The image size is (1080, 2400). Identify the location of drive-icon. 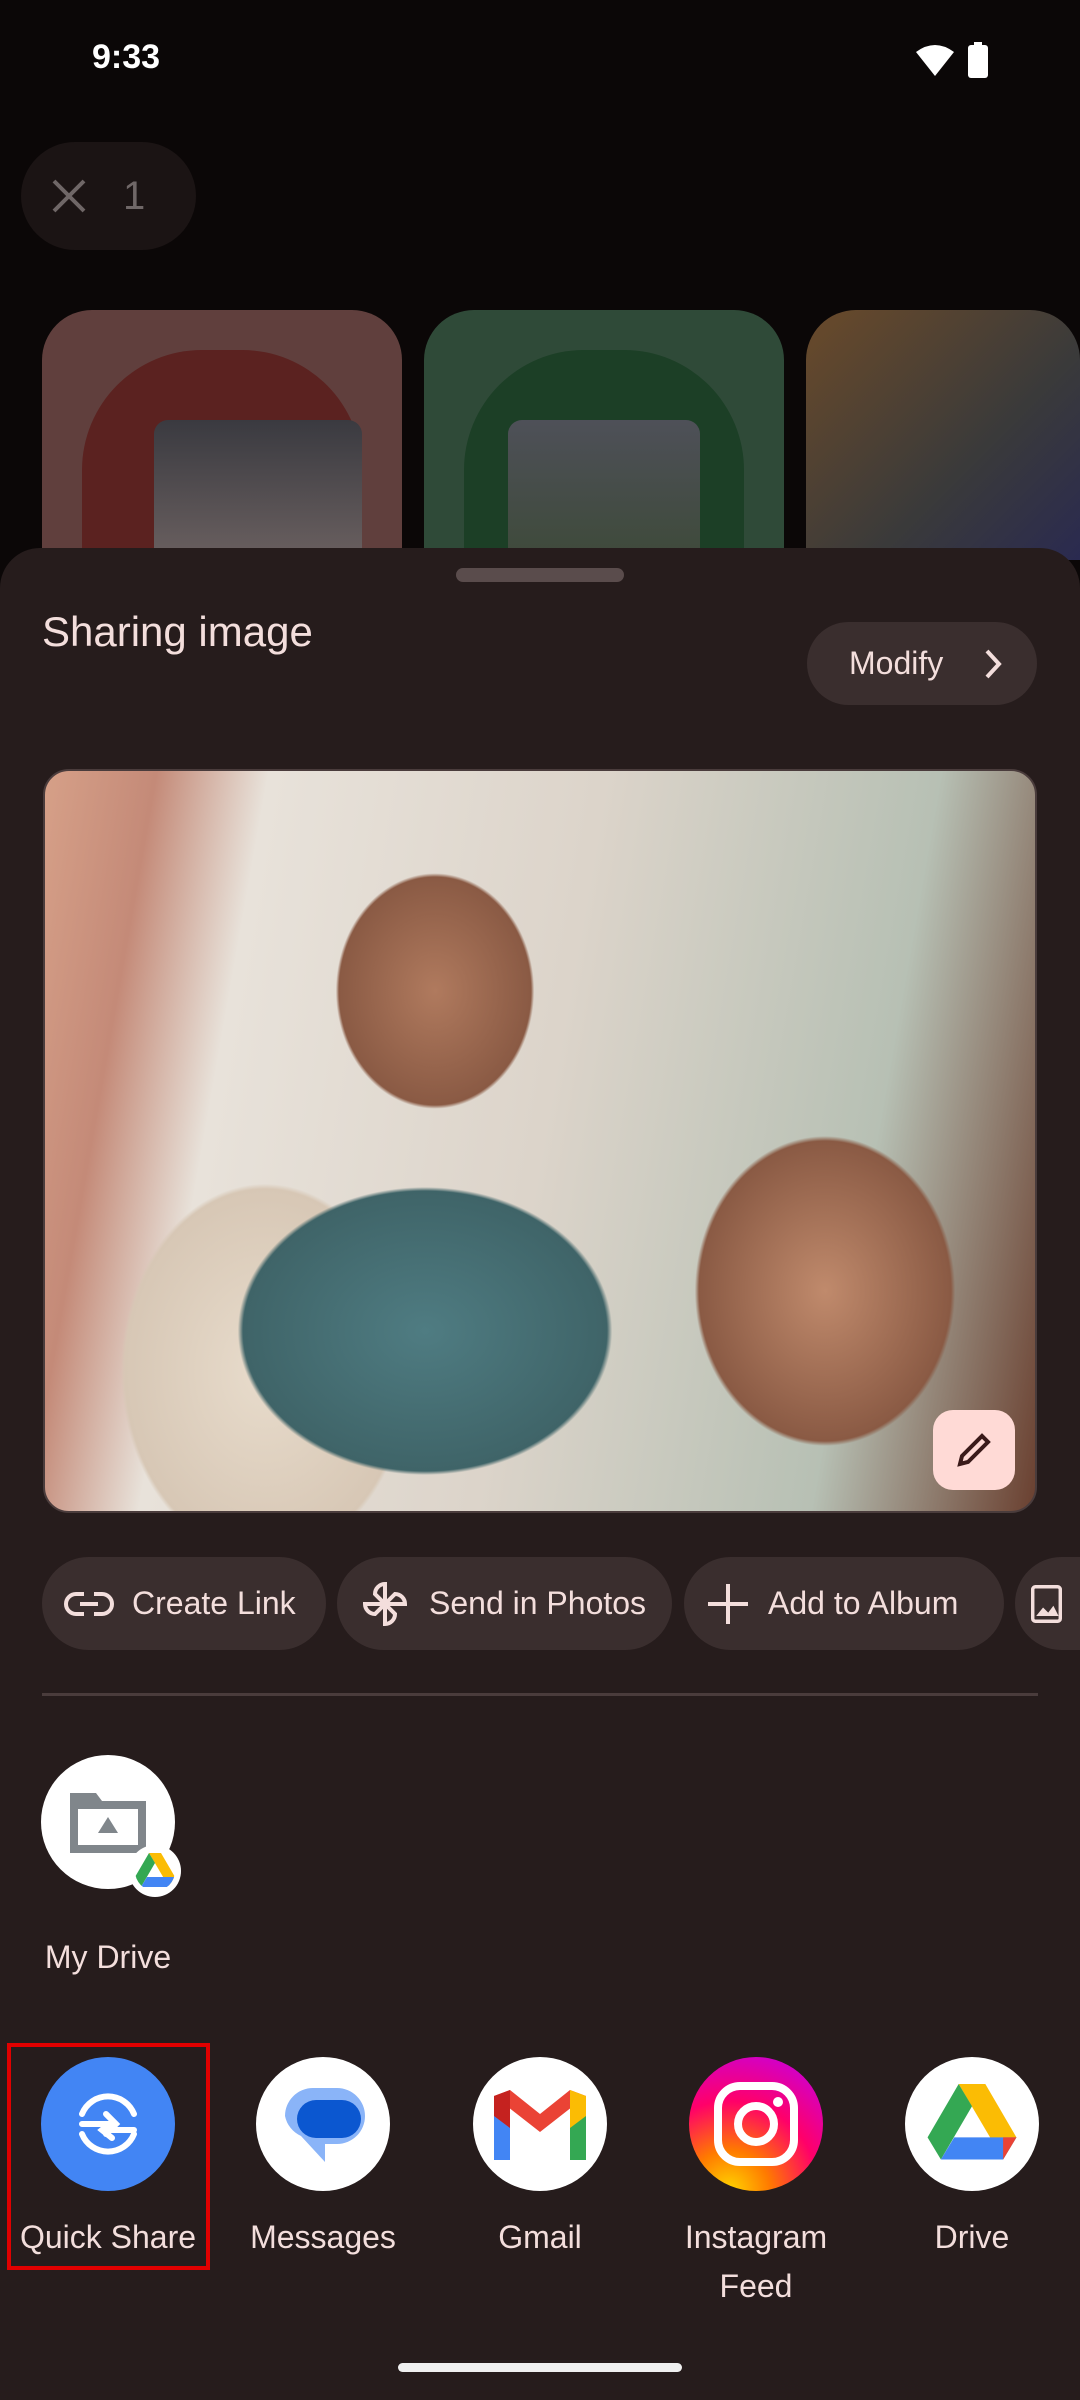
(972, 2122).